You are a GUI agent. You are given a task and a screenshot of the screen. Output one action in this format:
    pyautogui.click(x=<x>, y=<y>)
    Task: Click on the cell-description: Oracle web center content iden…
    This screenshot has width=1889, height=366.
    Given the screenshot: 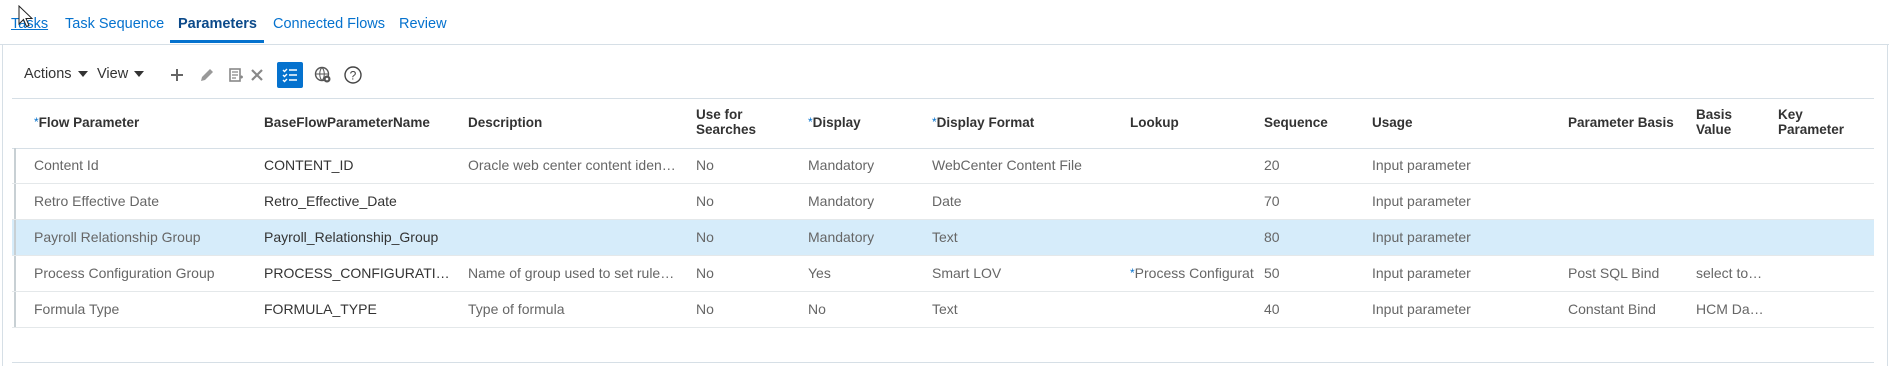 What is the action you would take?
    pyautogui.click(x=577, y=165)
    